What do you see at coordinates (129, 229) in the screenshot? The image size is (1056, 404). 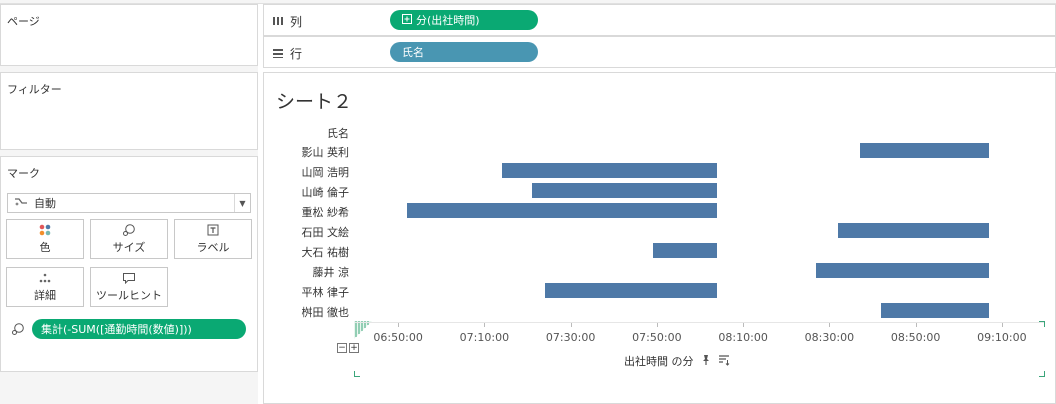 I see `size-icon` at bounding box center [129, 229].